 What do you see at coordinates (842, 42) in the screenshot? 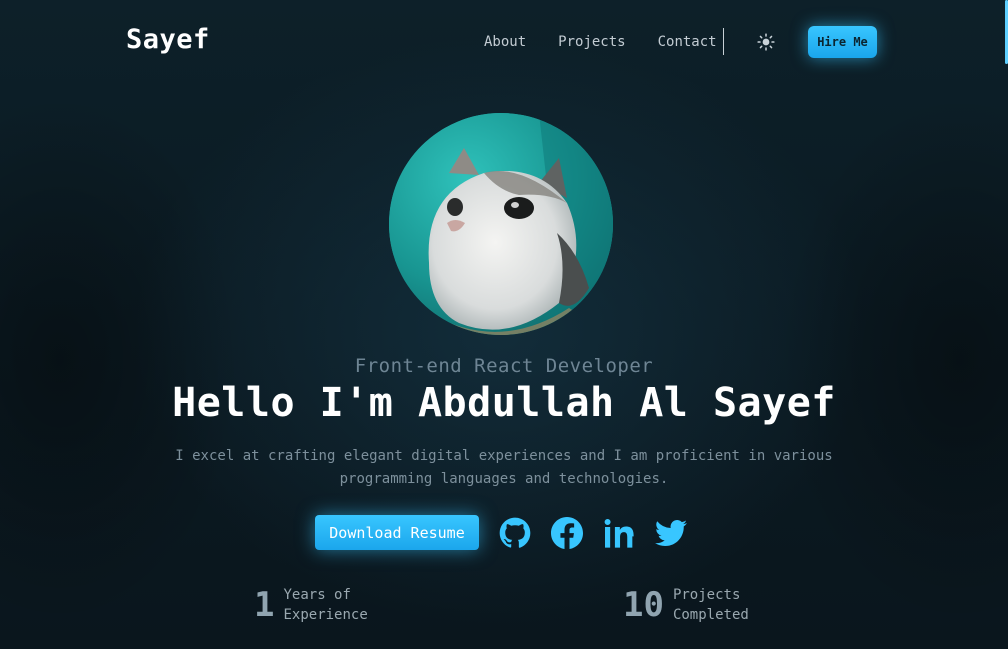
I see `hire-me-button: Hire Me` at bounding box center [842, 42].